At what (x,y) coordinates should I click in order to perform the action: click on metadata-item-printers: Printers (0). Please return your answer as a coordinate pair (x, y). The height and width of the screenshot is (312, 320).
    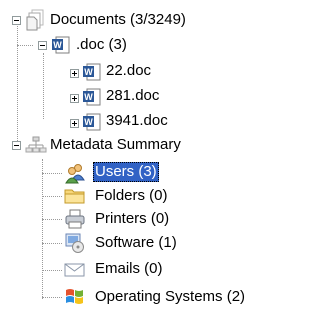
    Looking at the image, I should click on (132, 219).